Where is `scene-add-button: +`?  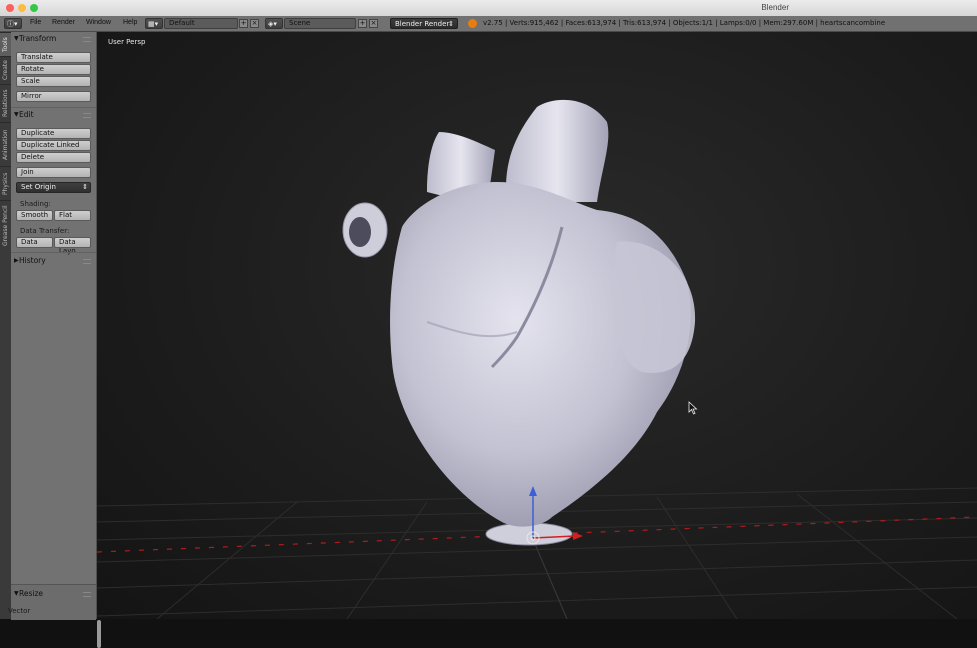
scene-add-button: + is located at coordinates (362, 23).